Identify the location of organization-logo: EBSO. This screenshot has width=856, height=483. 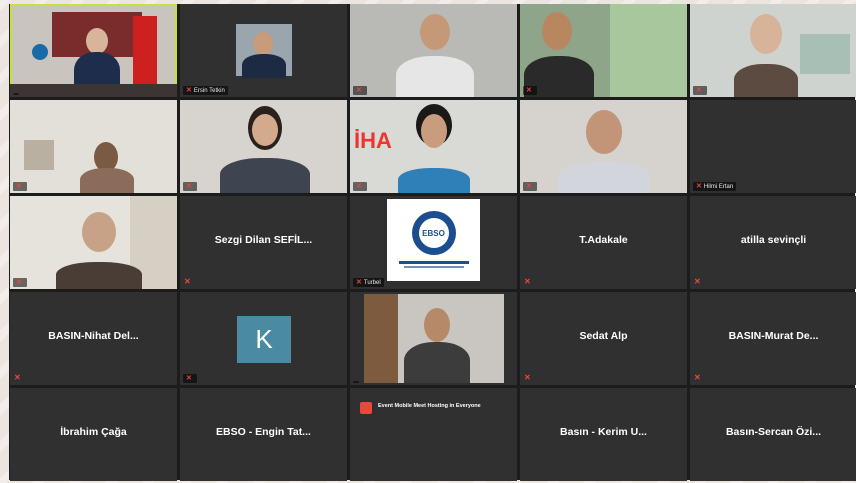
(433, 240).